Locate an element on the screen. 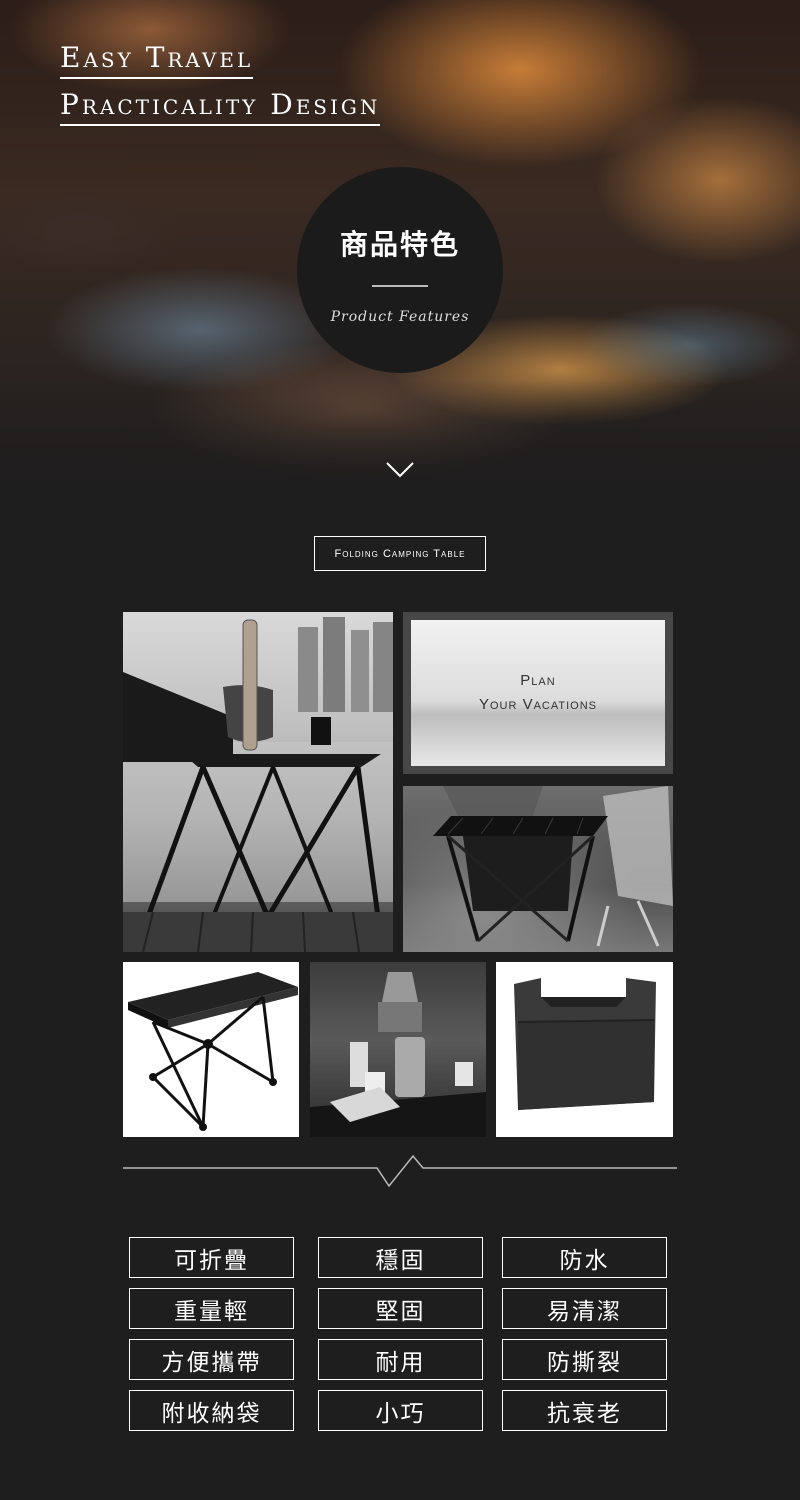  table-lake-illustration is located at coordinates (258, 784).